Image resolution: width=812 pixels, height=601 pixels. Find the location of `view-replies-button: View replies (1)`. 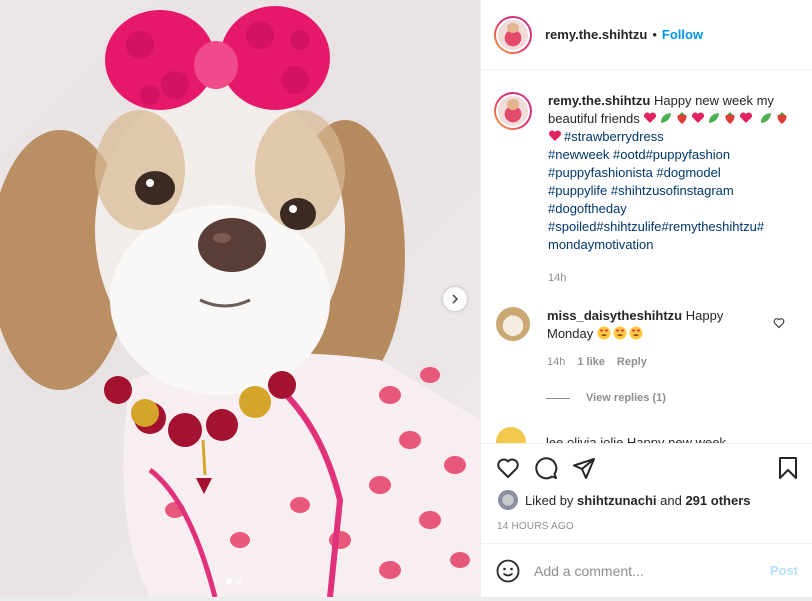

view-replies-button: View replies (1) is located at coordinates (606, 398).